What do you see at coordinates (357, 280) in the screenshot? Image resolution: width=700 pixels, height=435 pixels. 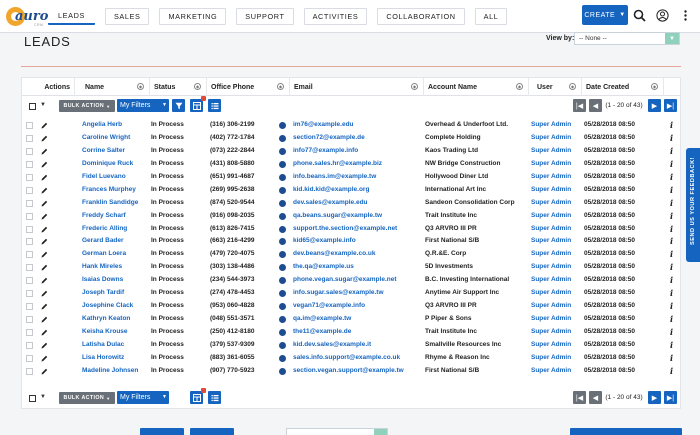 I see `lead-email-link: phone.vegan.sugar@example.net` at bounding box center [357, 280].